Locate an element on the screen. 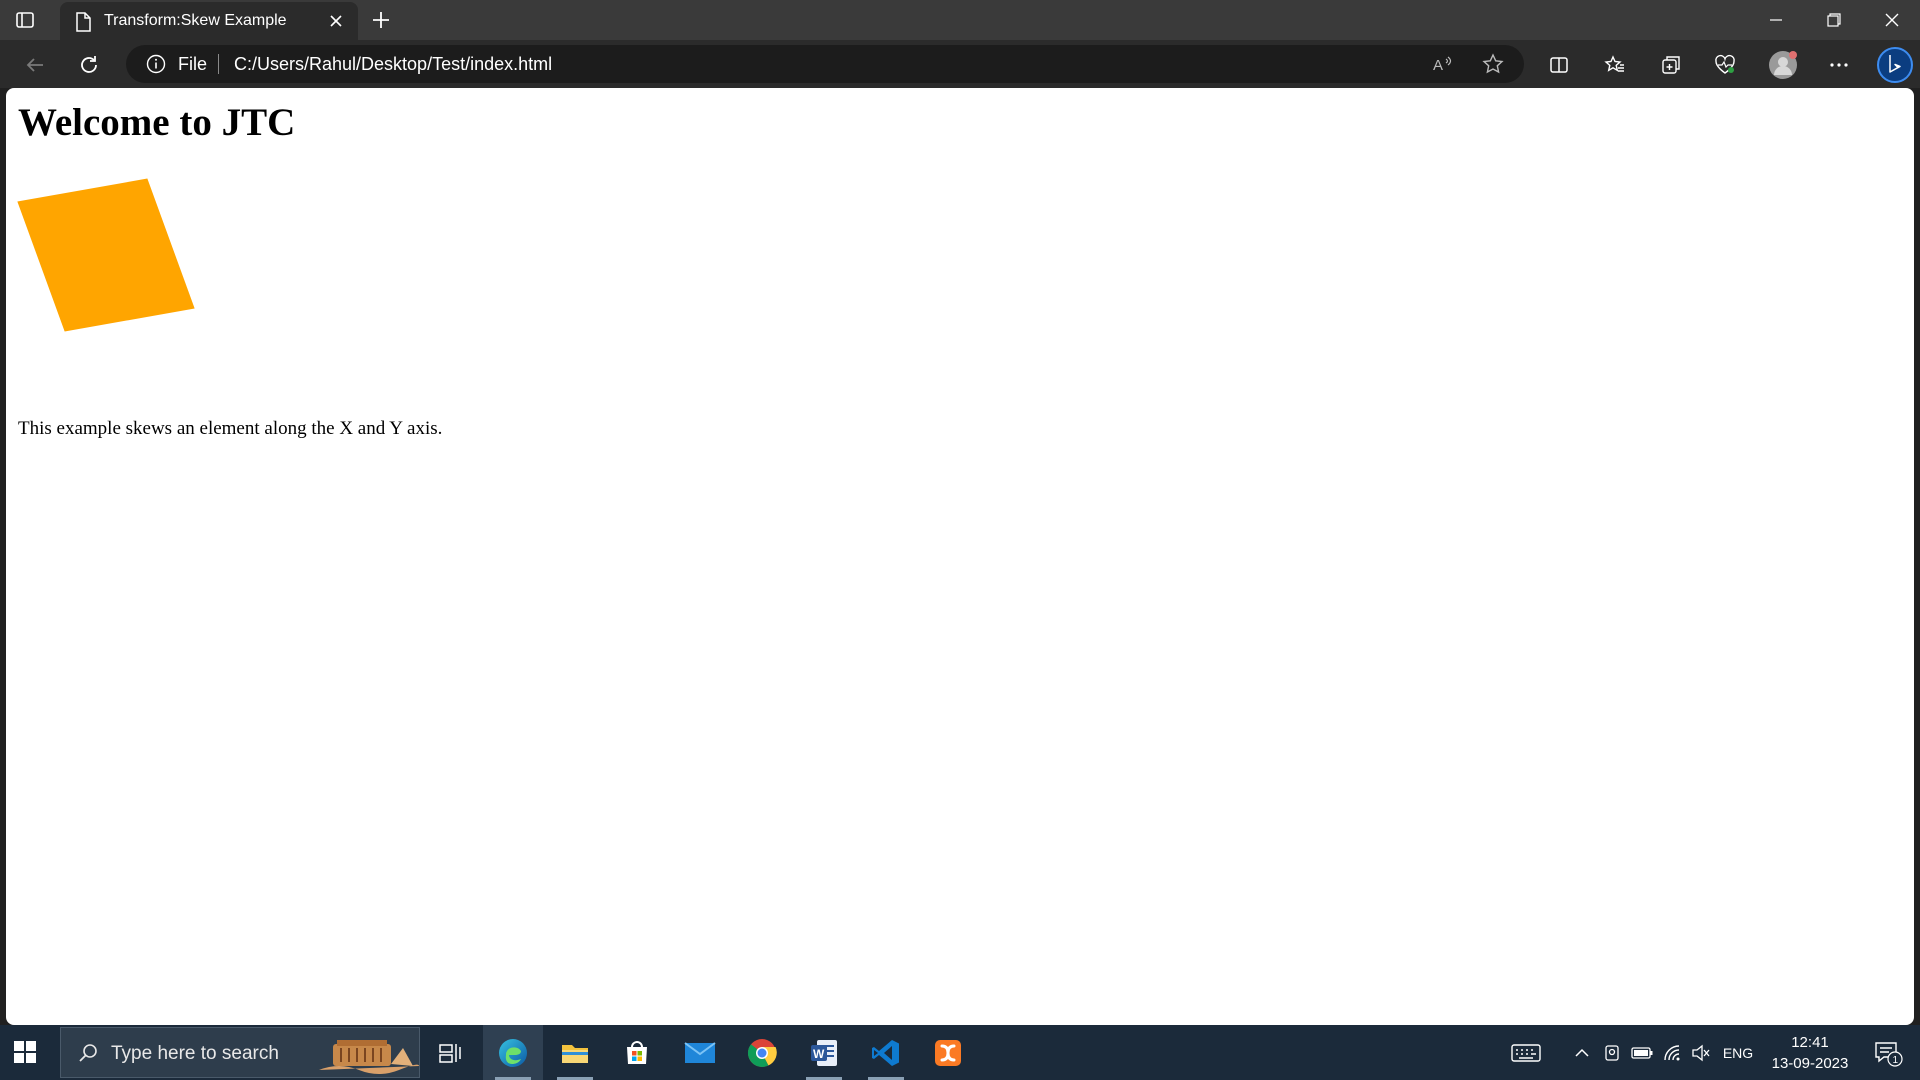  taskbar-search-box: Type here to search is located at coordinates (240, 1052).